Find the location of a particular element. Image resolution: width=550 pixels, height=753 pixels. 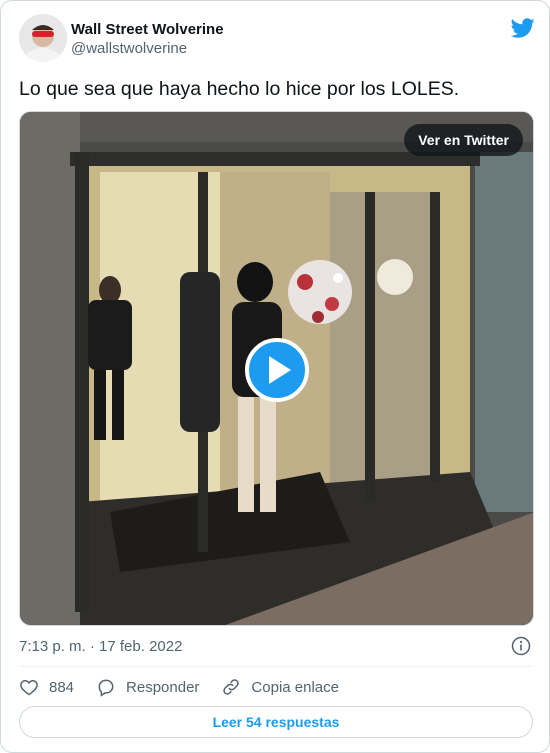

reply-label: Responder is located at coordinates (163, 687).